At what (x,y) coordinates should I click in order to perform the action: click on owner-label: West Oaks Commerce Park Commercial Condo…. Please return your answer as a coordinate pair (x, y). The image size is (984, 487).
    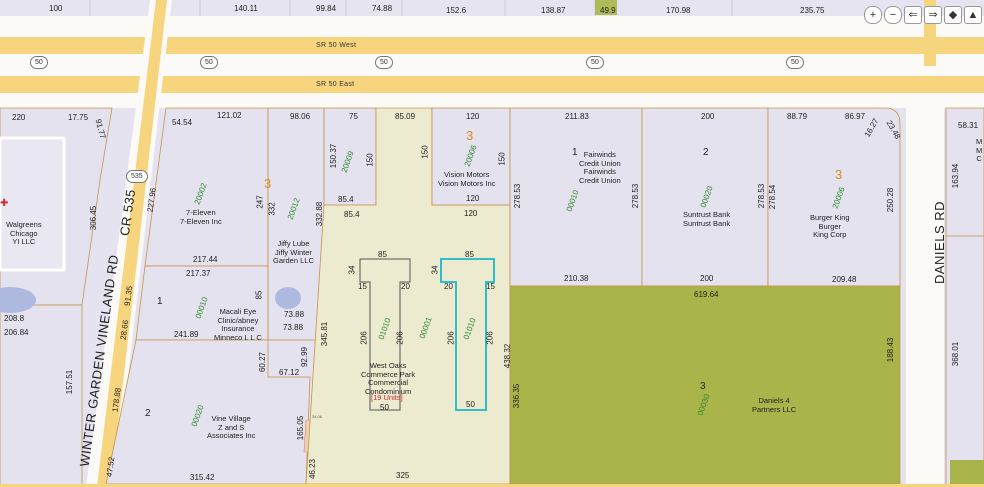
    Looking at the image, I should click on (388, 378).